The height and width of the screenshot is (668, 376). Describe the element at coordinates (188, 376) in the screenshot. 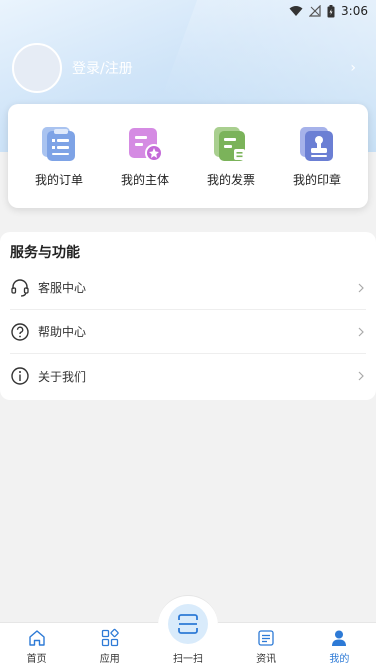

I see `service-row-about-us: 关于我们` at that location.